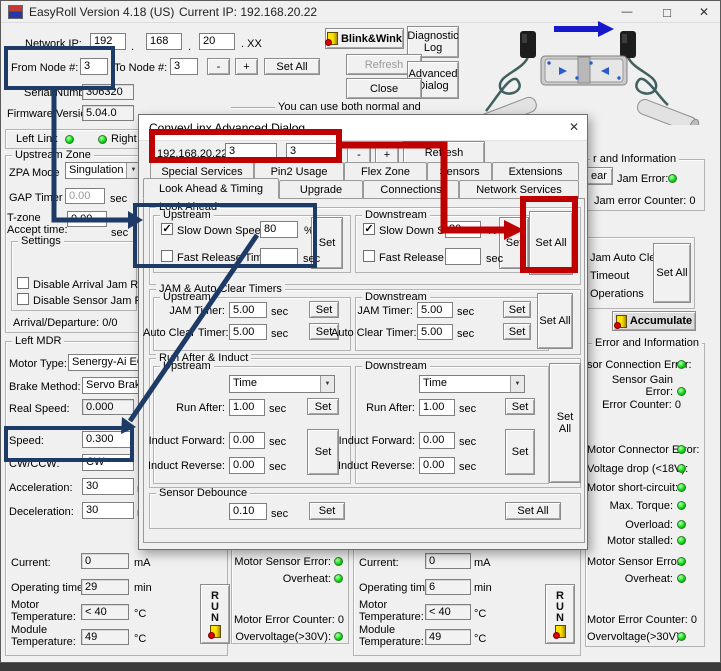  What do you see at coordinates (397, 588) in the screenshot?
I see `optime2-label: Operating time:` at bounding box center [397, 588].